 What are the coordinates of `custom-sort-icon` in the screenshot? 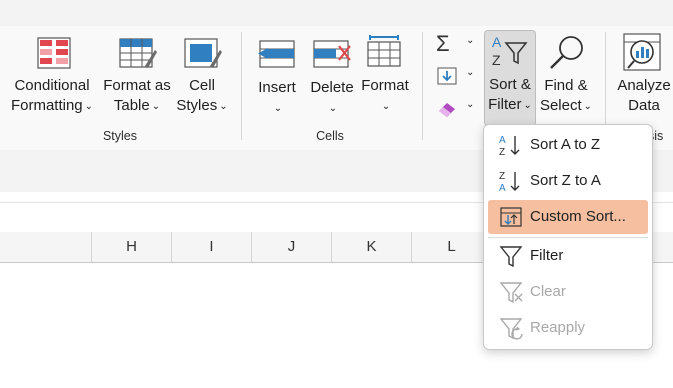 It's located at (511, 217).